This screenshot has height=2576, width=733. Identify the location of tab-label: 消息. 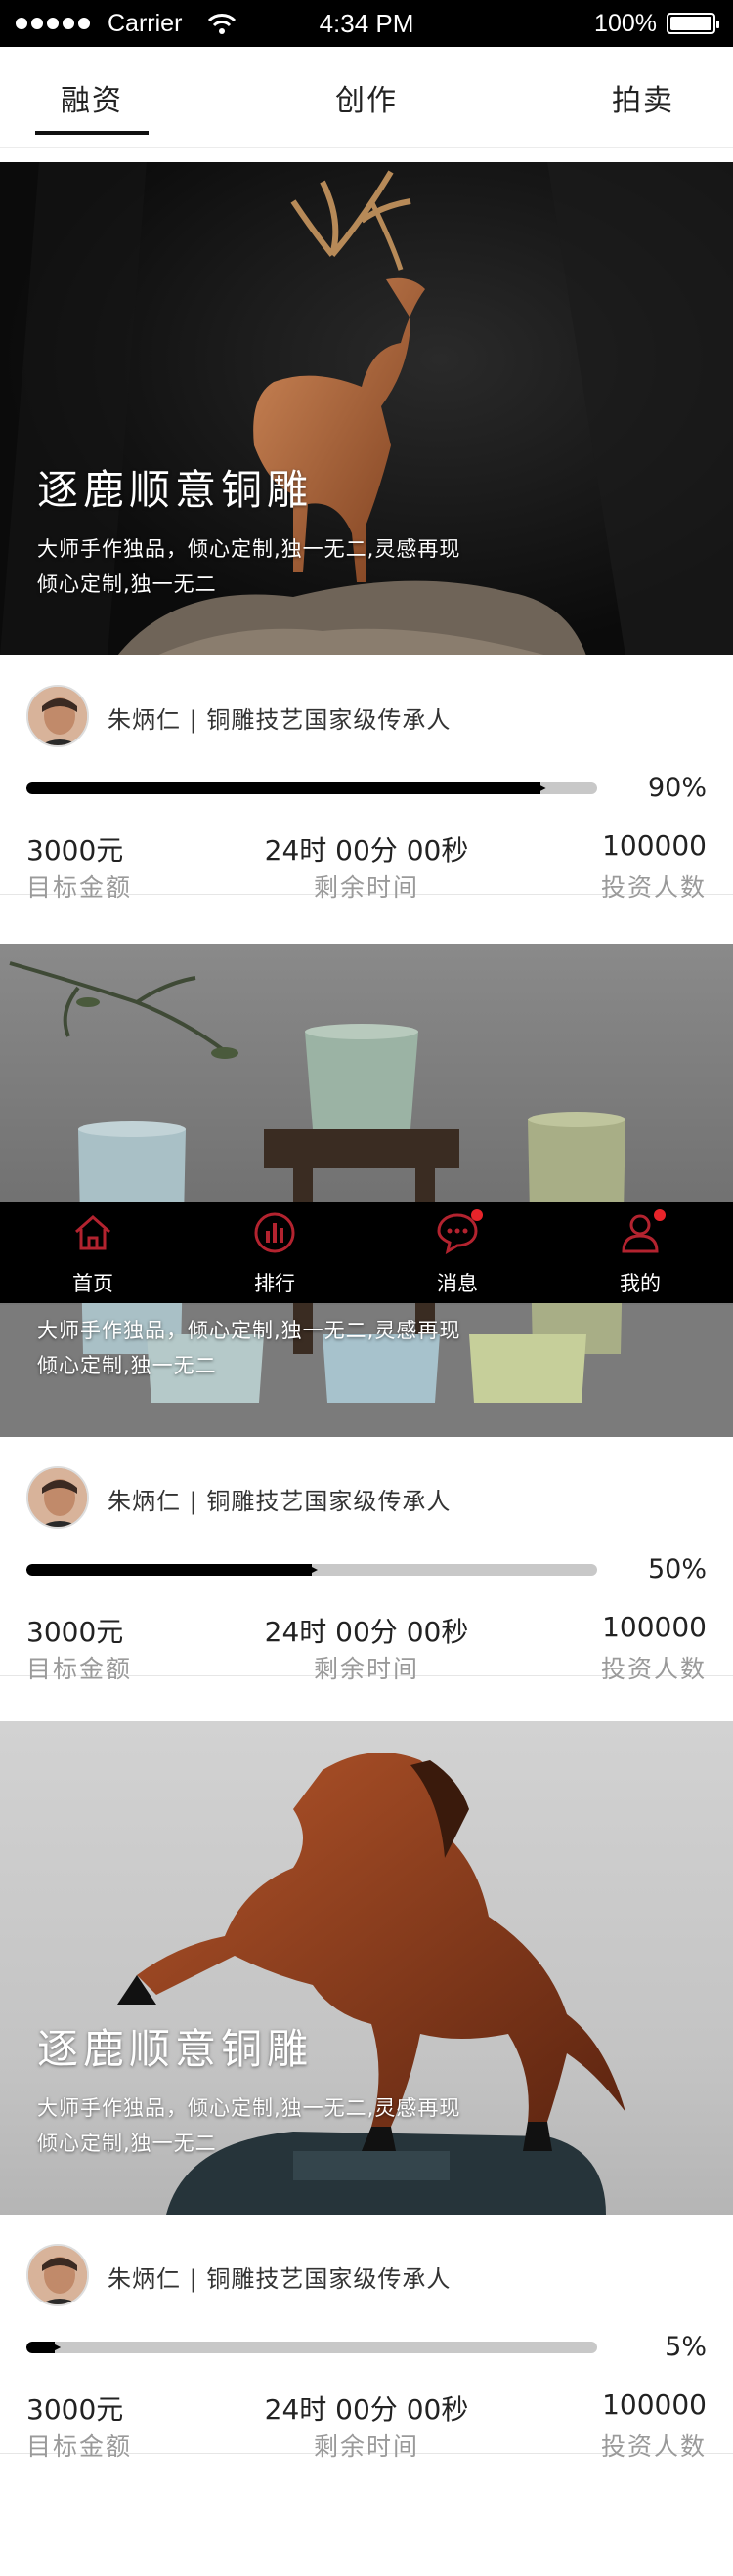
(457, 1283).